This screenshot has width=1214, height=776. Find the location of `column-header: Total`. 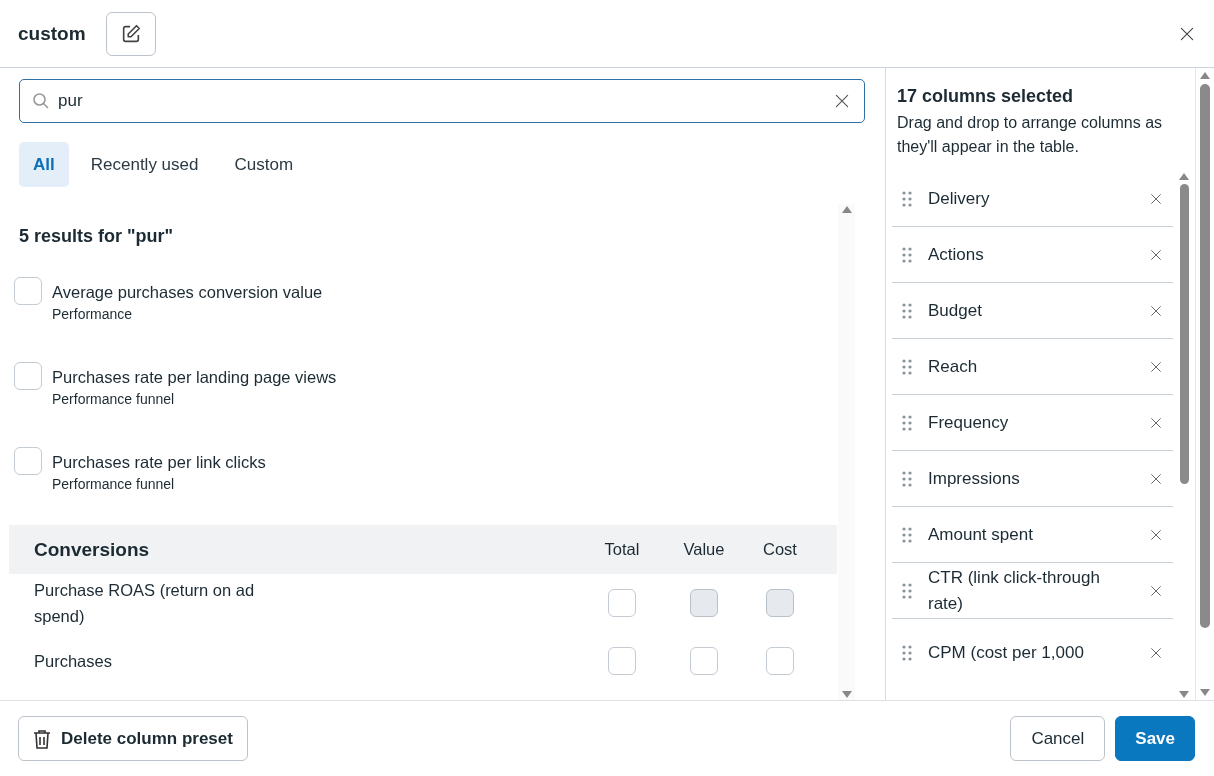

column-header: Total is located at coordinates (622, 549).